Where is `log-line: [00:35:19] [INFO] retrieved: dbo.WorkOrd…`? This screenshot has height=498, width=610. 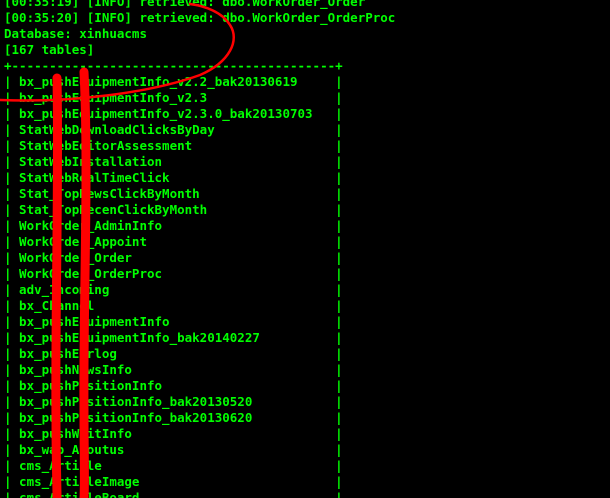 log-line: [00:35:19] [INFO] retrieved: dbo.WorkOrd… is located at coordinates (185, 4).